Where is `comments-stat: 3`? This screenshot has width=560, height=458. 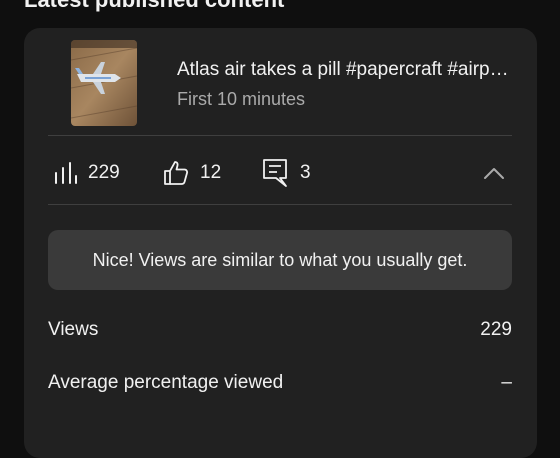
comments-stat: 3 is located at coordinates (286, 173).